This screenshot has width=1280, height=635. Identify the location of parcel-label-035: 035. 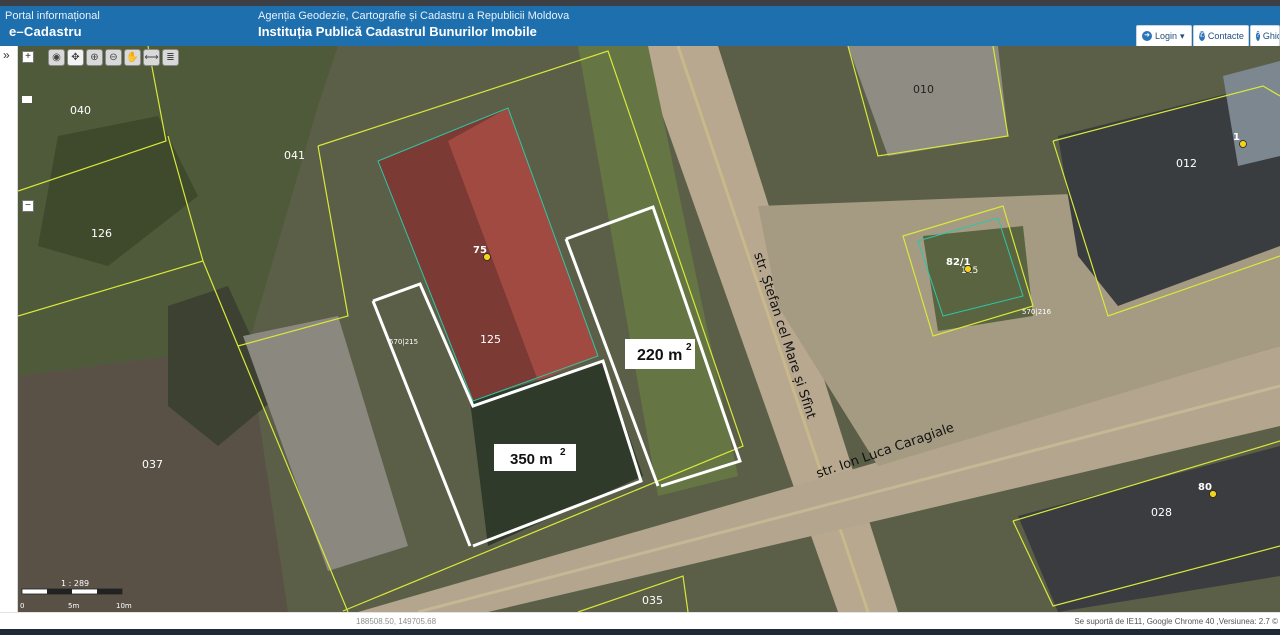
(652, 600).